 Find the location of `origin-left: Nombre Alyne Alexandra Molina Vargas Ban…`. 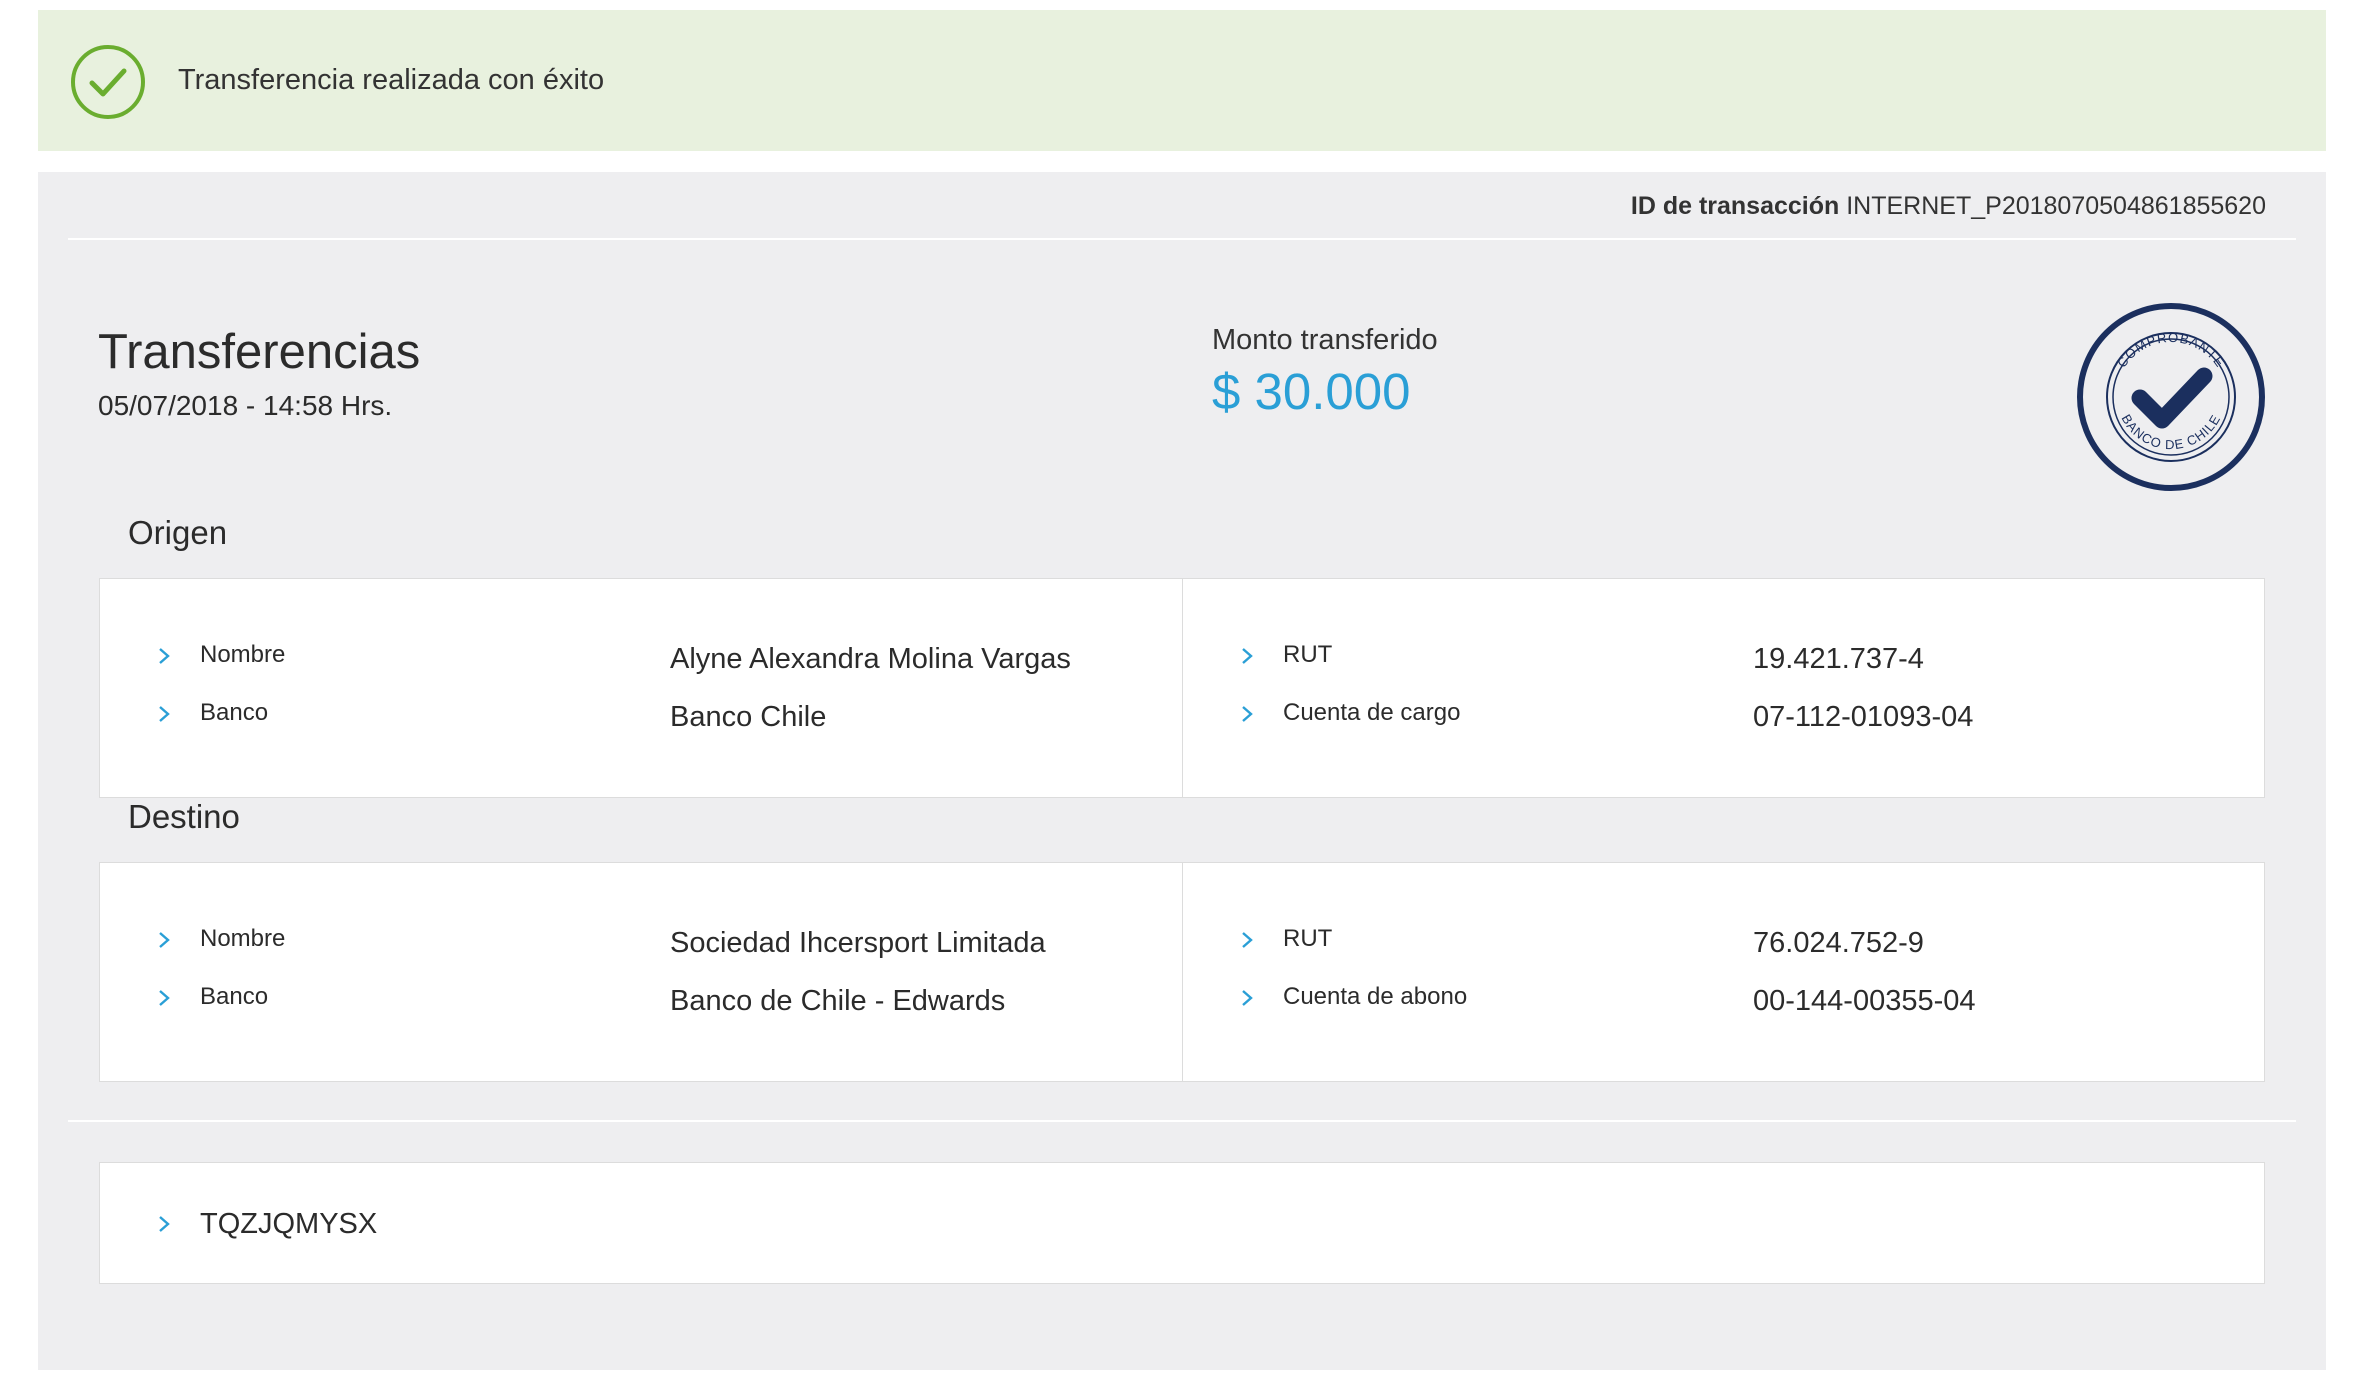

origin-left: Nombre Alyne Alexandra Molina Vargas Ban… is located at coordinates (641, 688).